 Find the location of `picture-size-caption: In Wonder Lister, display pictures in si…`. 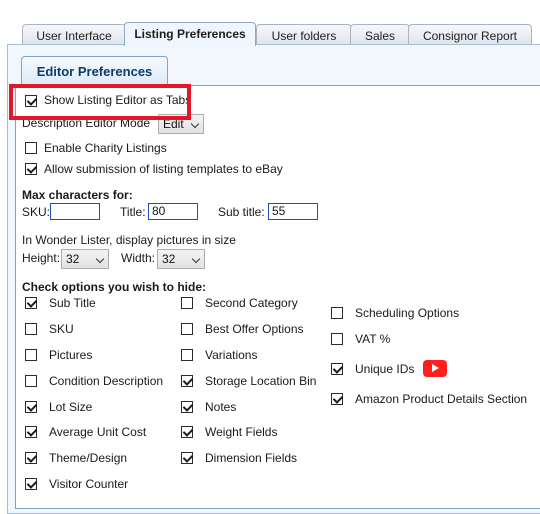

picture-size-caption: In Wonder Lister, display pictures in si… is located at coordinates (129, 240).